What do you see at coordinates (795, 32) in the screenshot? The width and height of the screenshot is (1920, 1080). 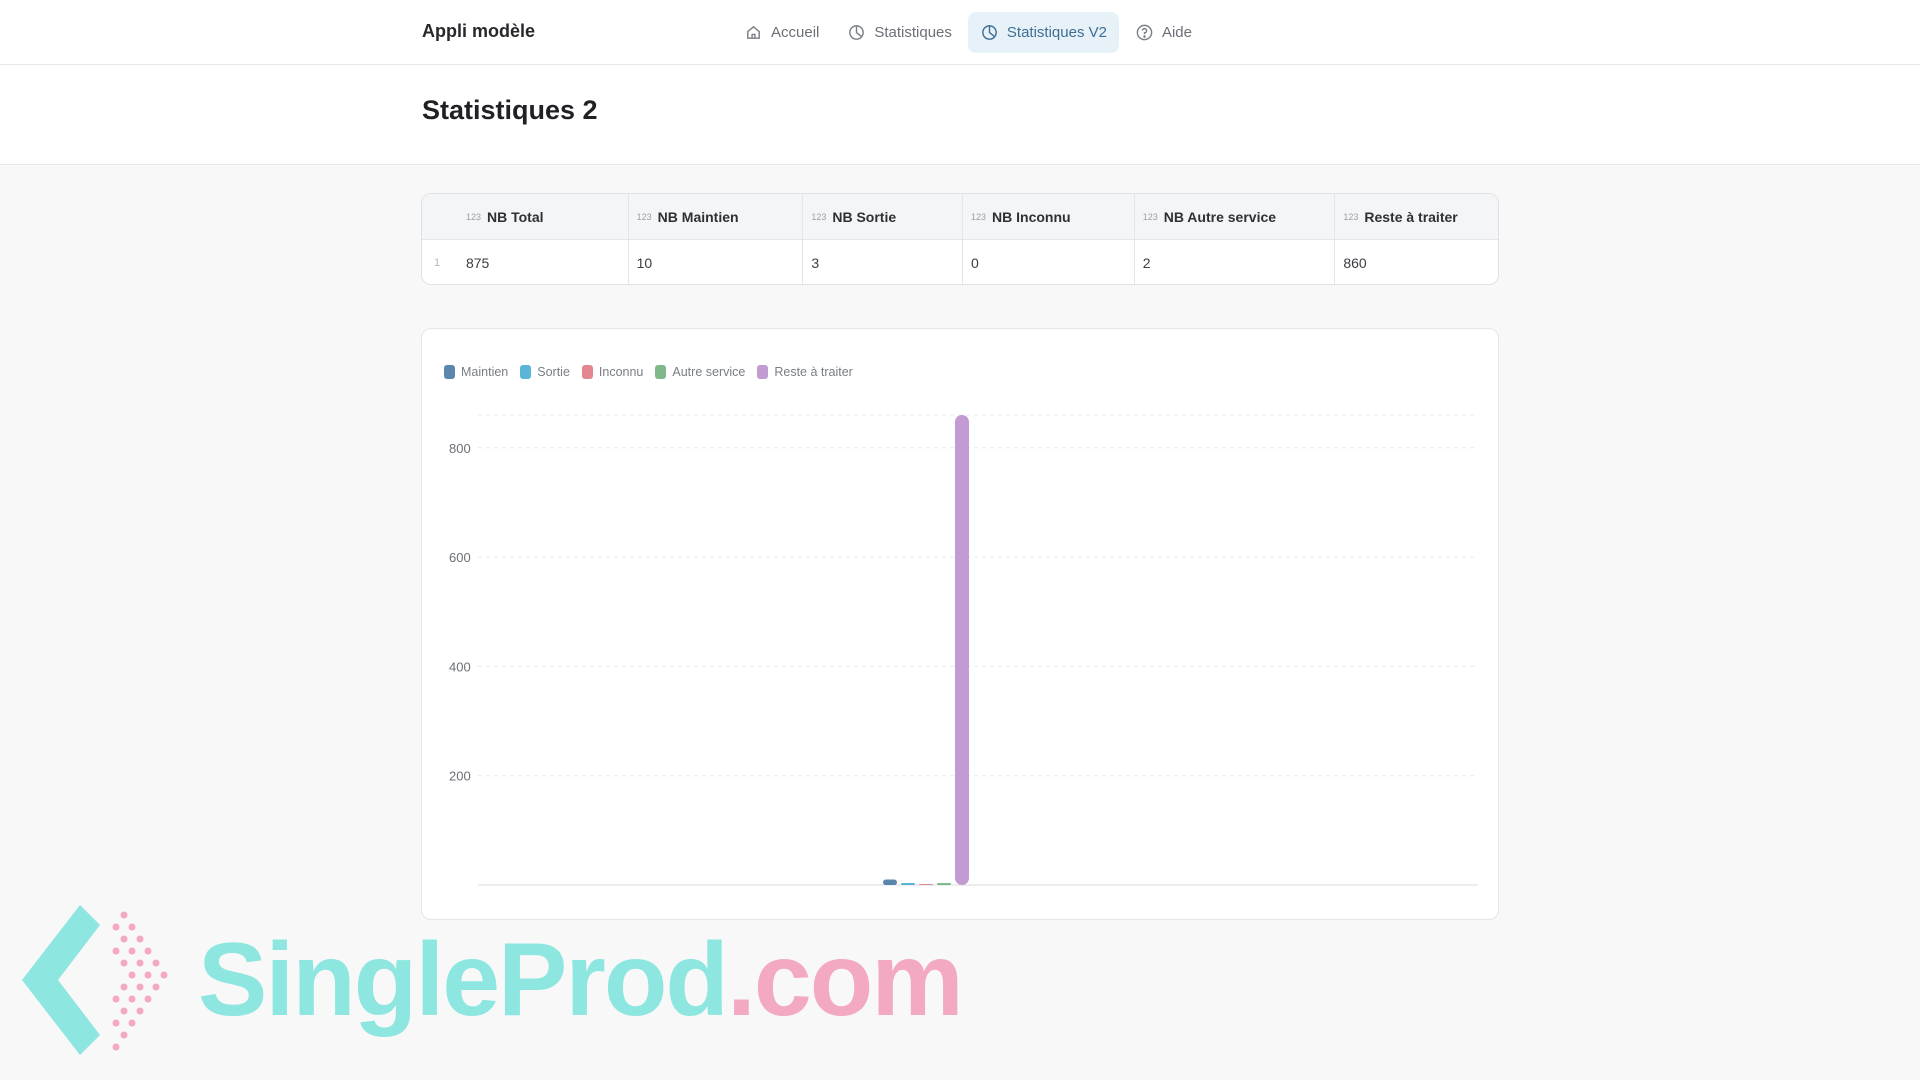 I see `nav-item-label: Accueil` at bounding box center [795, 32].